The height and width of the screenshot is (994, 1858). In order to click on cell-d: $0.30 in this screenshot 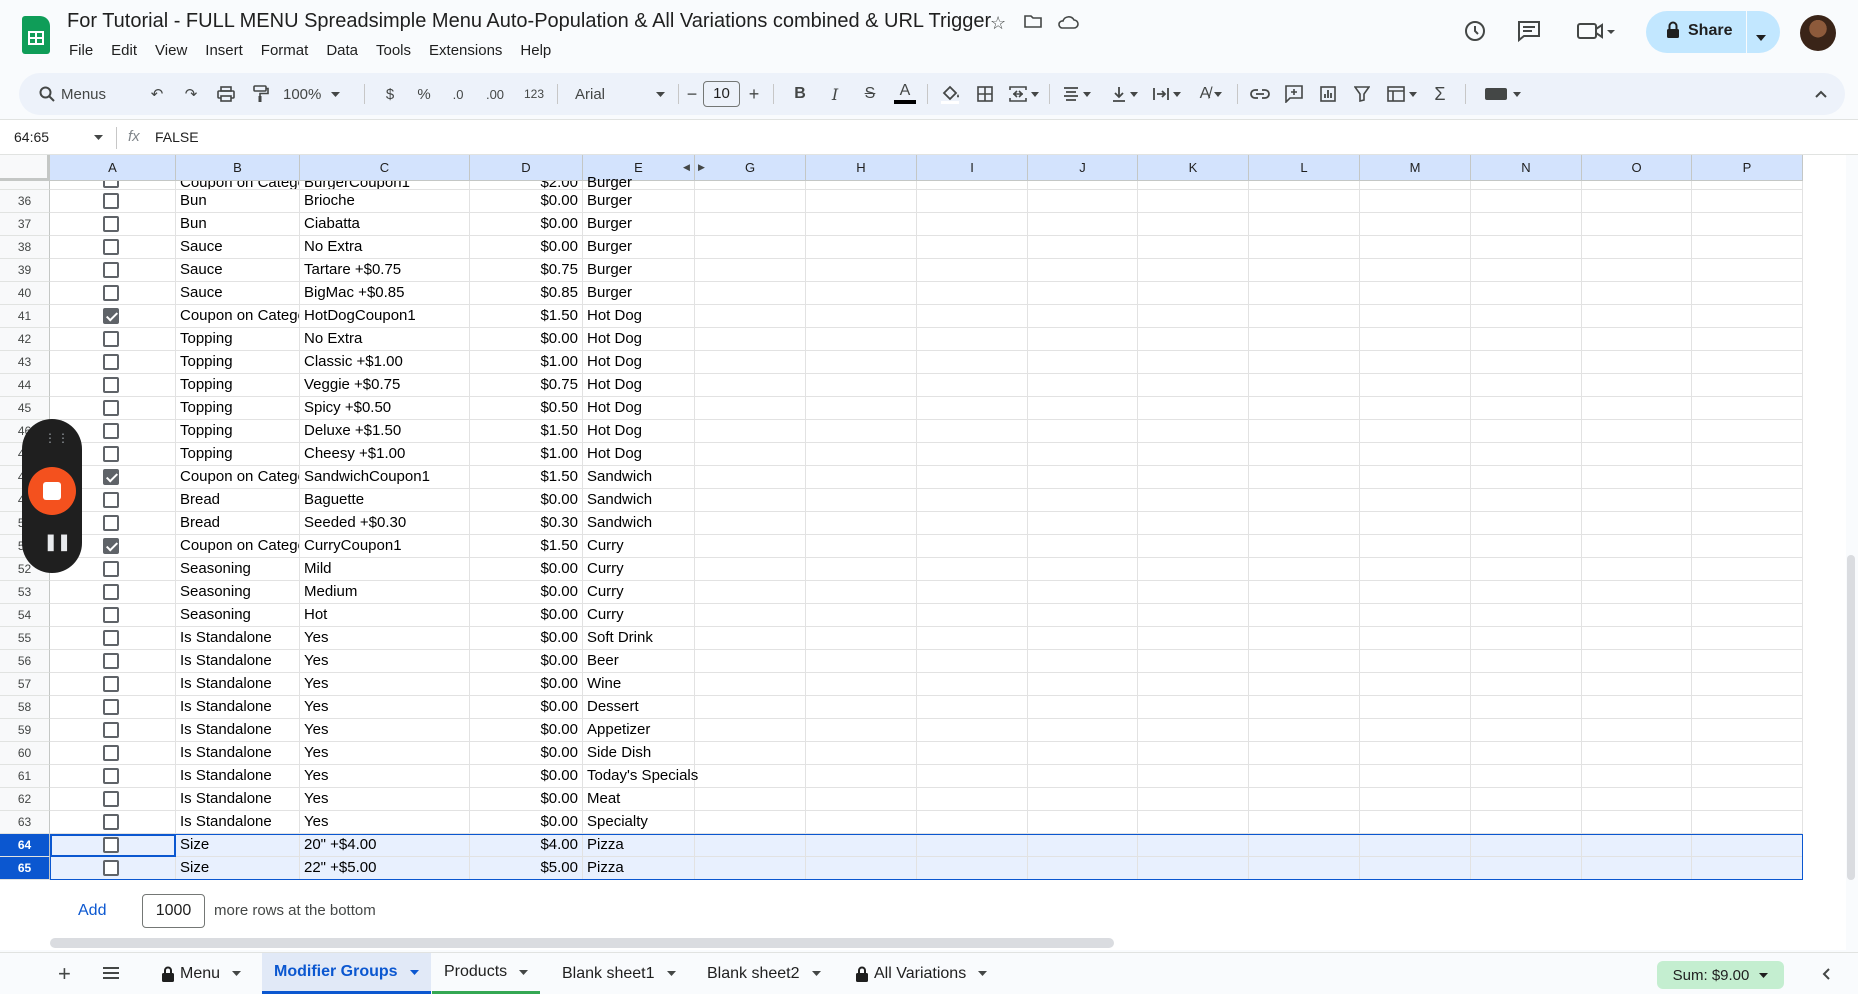, I will do `click(526, 523)`.